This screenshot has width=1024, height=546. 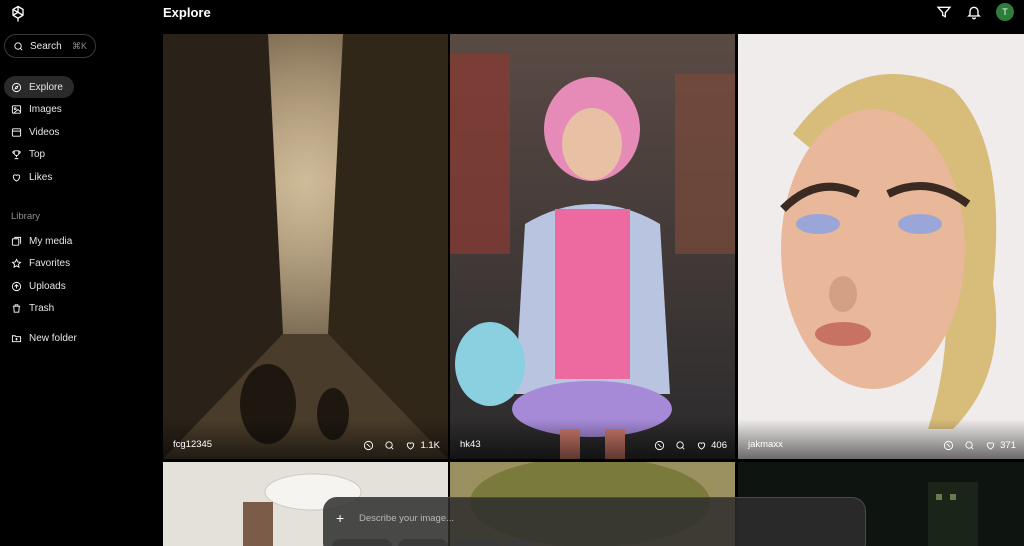 I want to click on card-author: jakmaxx, so click(x=765, y=444).